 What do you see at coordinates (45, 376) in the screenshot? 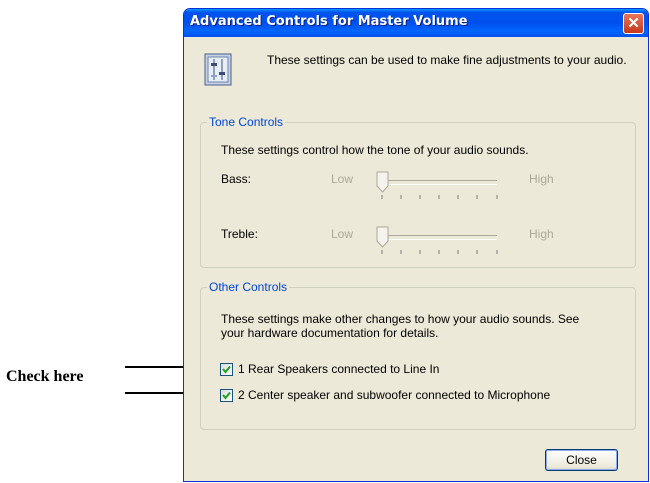
I see `annotation-label: Check here` at bounding box center [45, 376].